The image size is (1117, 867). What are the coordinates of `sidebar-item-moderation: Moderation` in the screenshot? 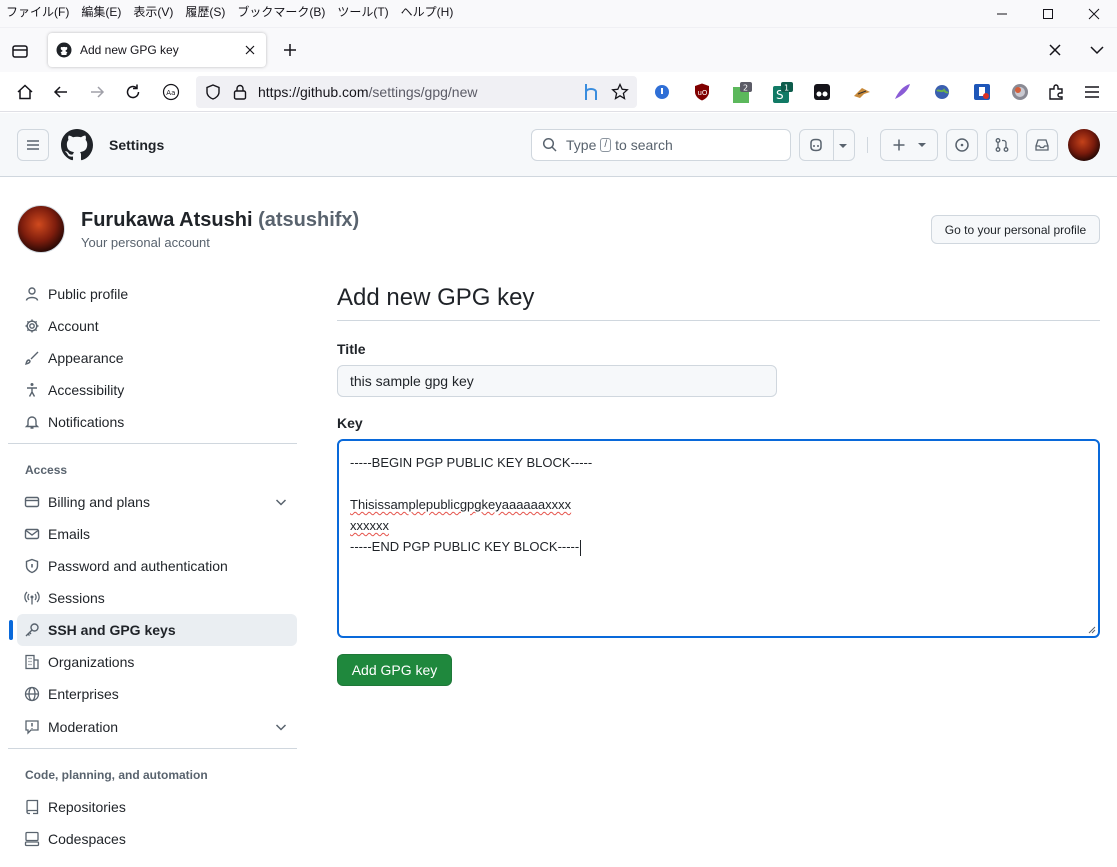 It's located at (157, 727).